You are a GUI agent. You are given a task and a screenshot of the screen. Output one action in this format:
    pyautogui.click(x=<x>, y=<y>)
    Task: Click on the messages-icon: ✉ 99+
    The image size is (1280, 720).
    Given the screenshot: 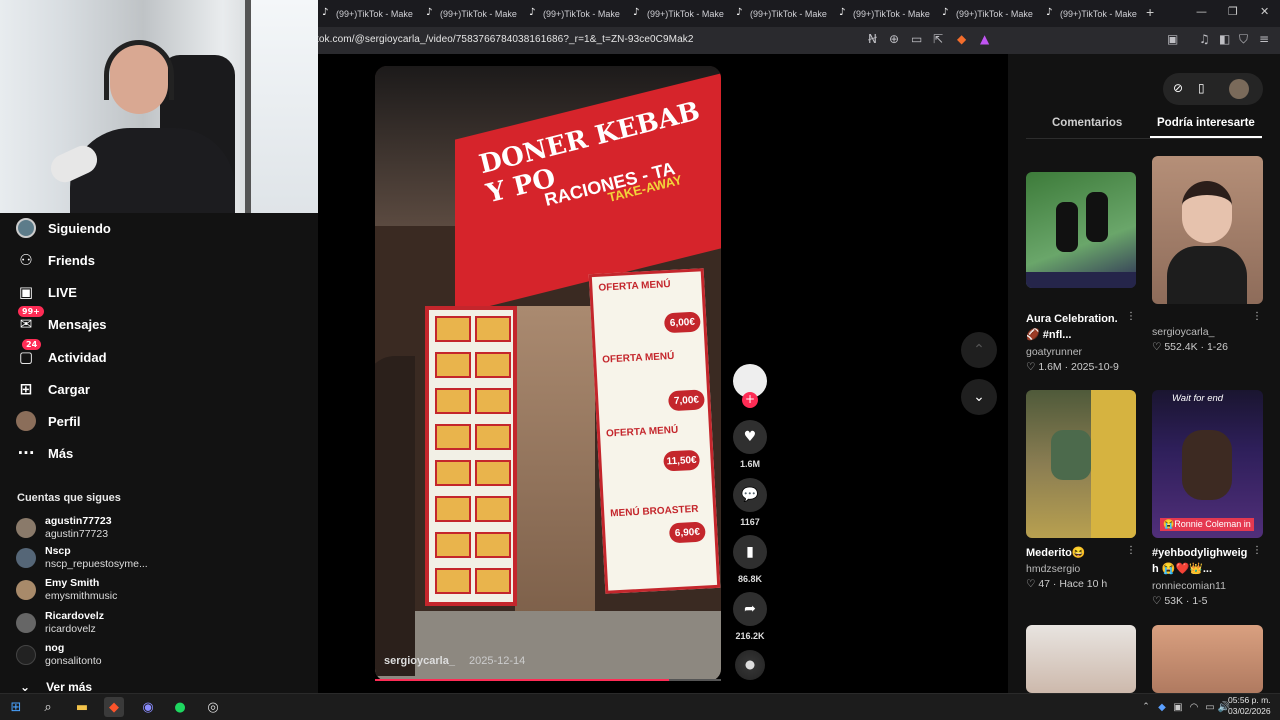 What is the action you would take?
    pyautogui.click(x=30, y=320)
    